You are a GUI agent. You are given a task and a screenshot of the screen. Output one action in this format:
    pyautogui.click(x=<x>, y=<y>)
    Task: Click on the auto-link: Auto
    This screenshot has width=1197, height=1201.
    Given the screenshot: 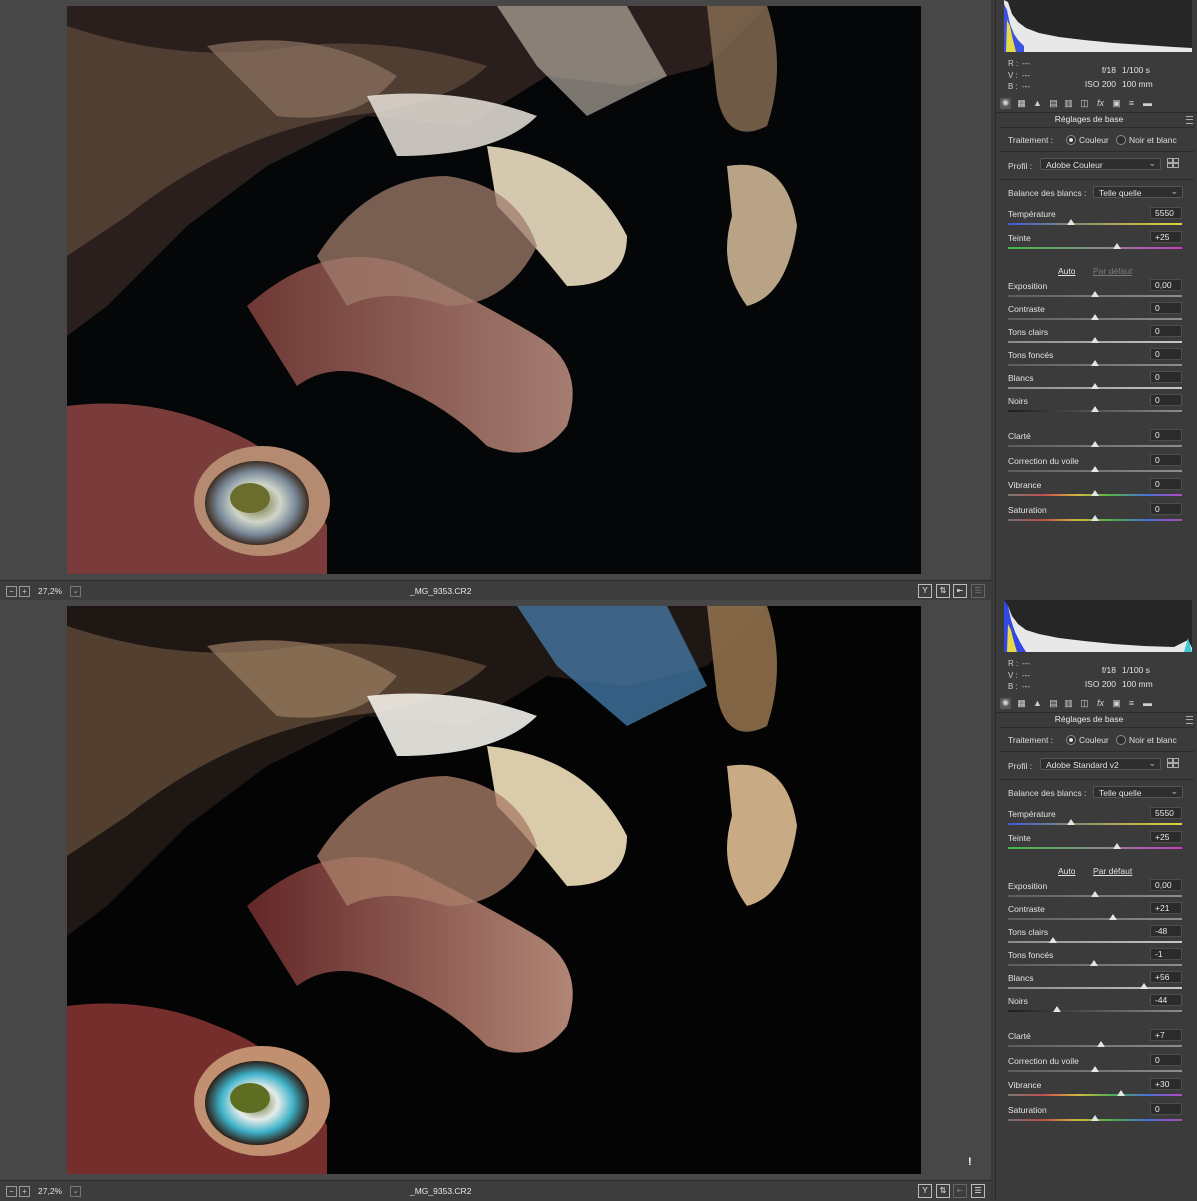 What is the action you would take?
    pyautogui.click(x=1067, y=871)
    